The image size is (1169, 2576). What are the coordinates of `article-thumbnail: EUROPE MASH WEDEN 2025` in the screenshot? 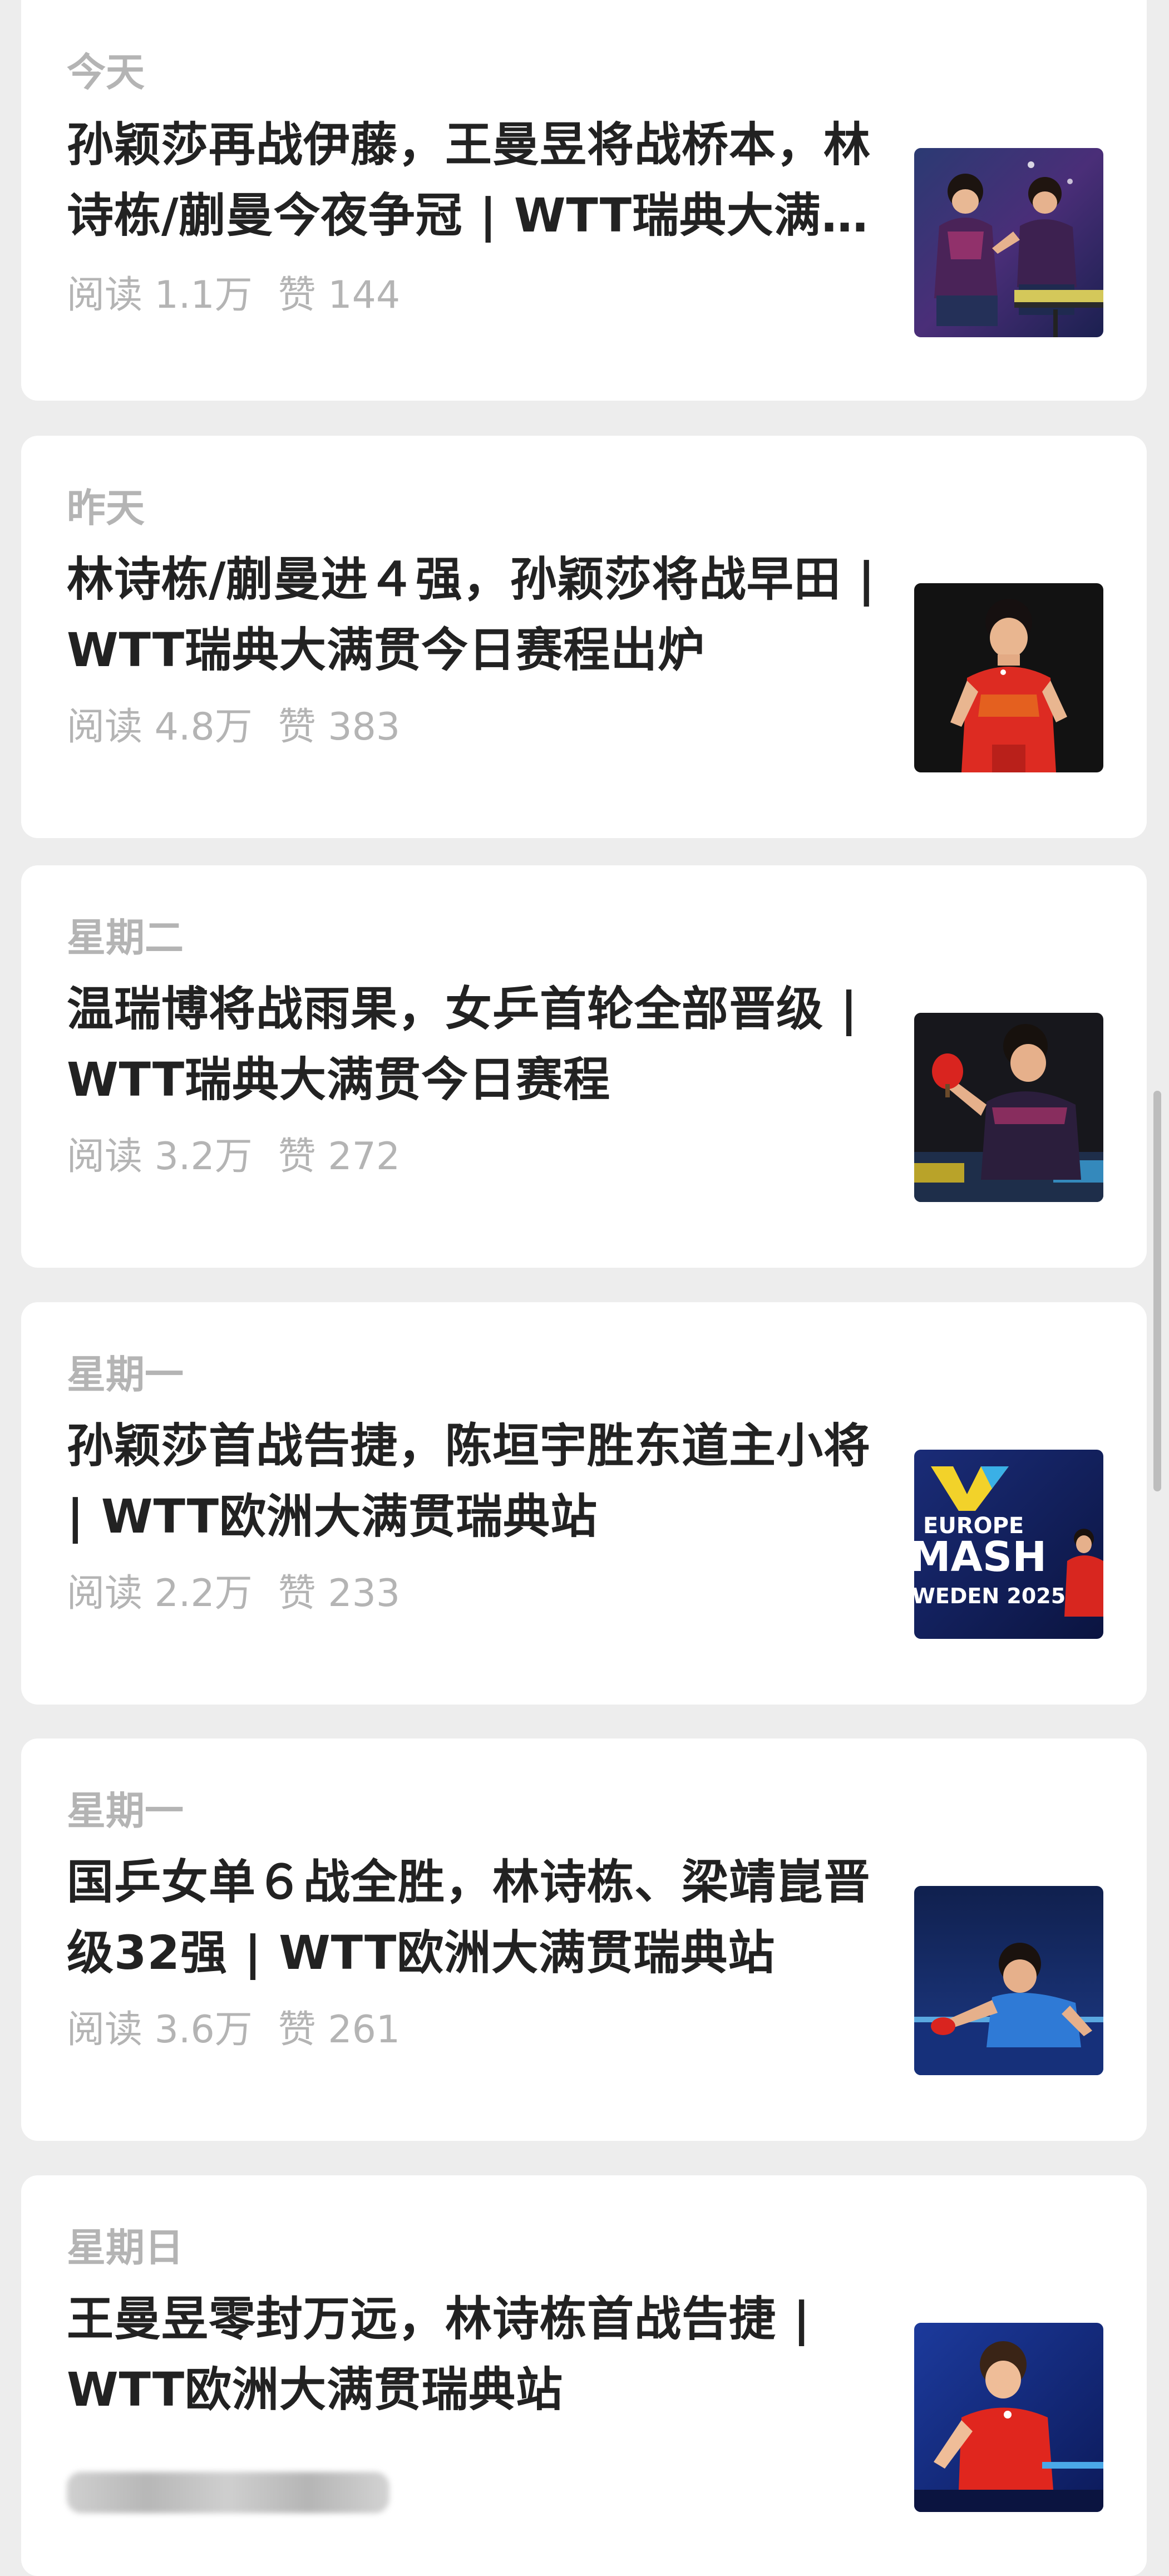 It's located at (1009, 1544).